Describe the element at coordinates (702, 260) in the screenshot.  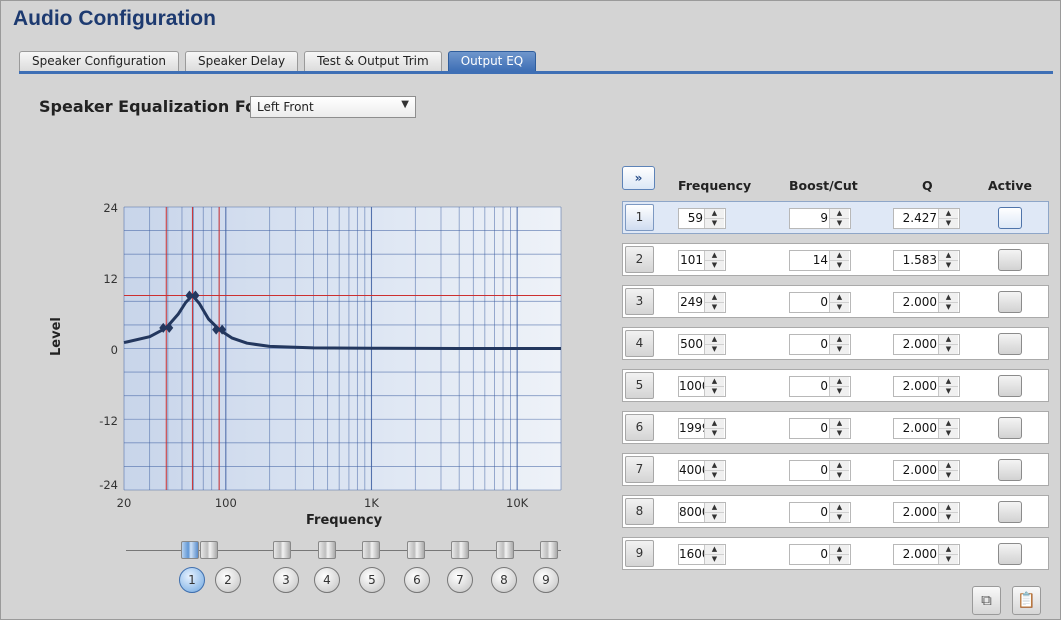
I see `frequency-spinner: 101 ▲ ▼` at that location.